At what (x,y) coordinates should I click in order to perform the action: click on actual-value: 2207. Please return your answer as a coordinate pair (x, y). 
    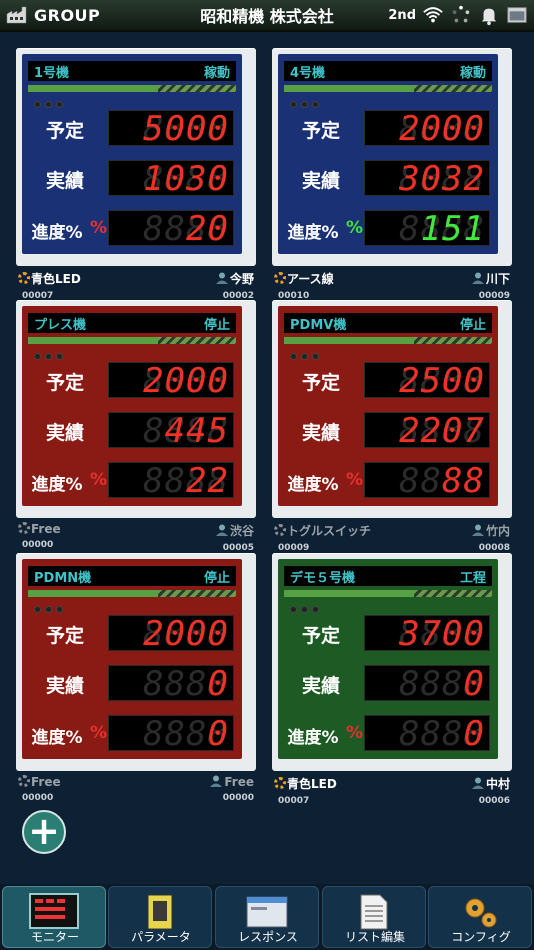
    Looking at the image, I should click on (442, 430).